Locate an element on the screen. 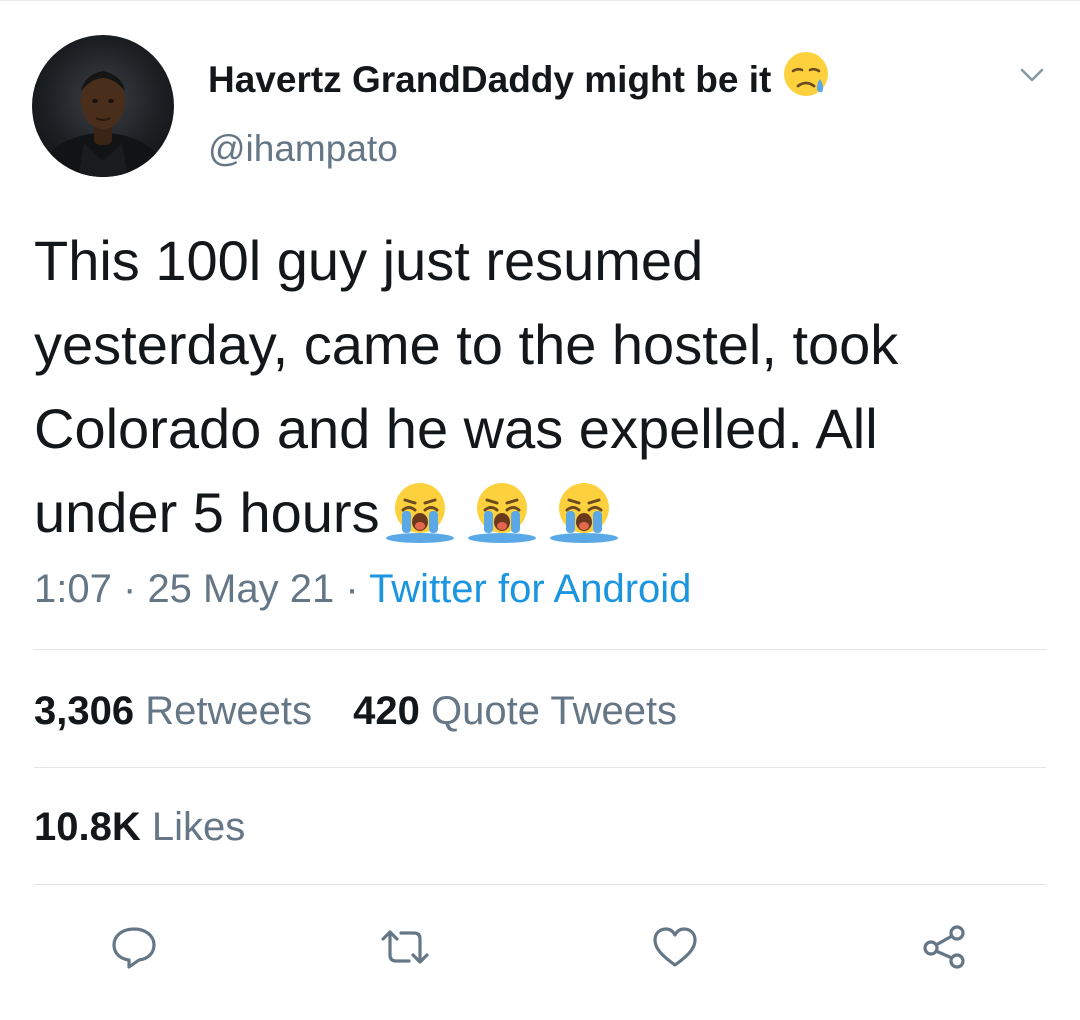  likes-count: 10.8K is located at coordinates (87, 827).